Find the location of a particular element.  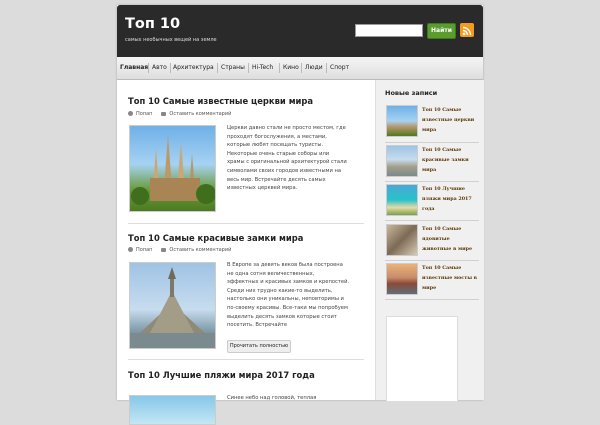

sidebar-item-link: Топ 10 Самые ядовитые животные в мире is located at coordinates (450, 239).